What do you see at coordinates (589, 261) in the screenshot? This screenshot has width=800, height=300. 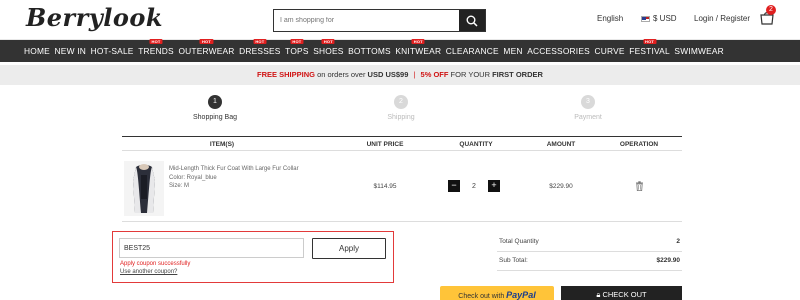 I see `subtotal-row: Sub Total: $229.90` at bounding box center [589, 261].